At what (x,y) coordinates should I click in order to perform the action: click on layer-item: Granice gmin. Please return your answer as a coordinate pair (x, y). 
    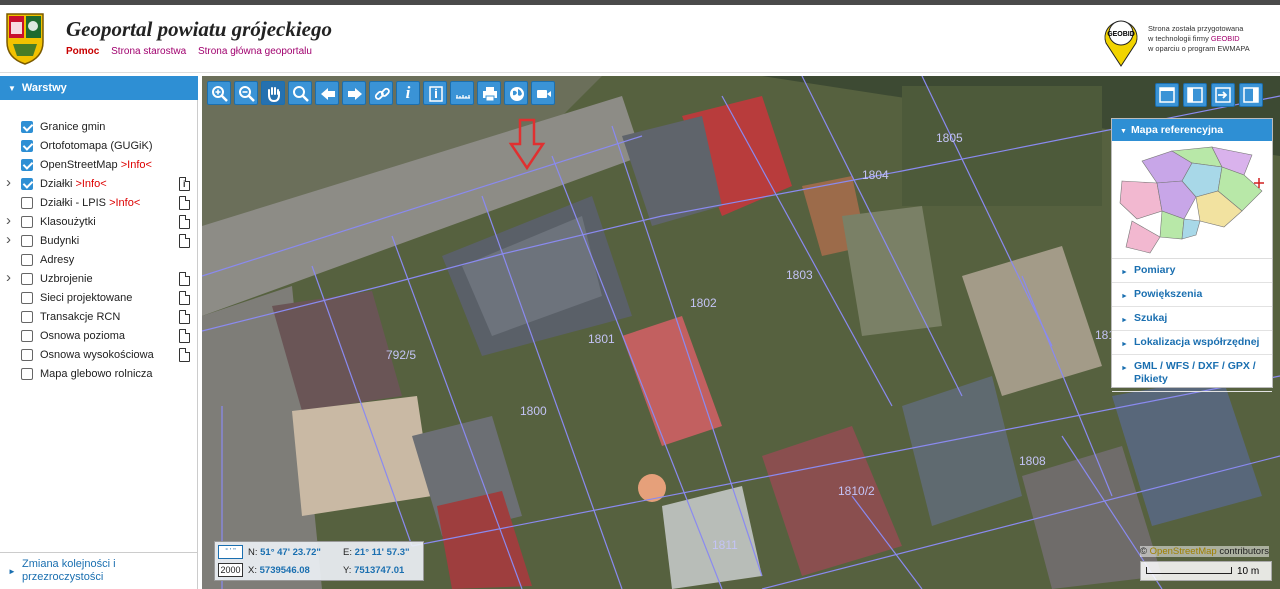
    Looking at the image, I should click on (99, 127).